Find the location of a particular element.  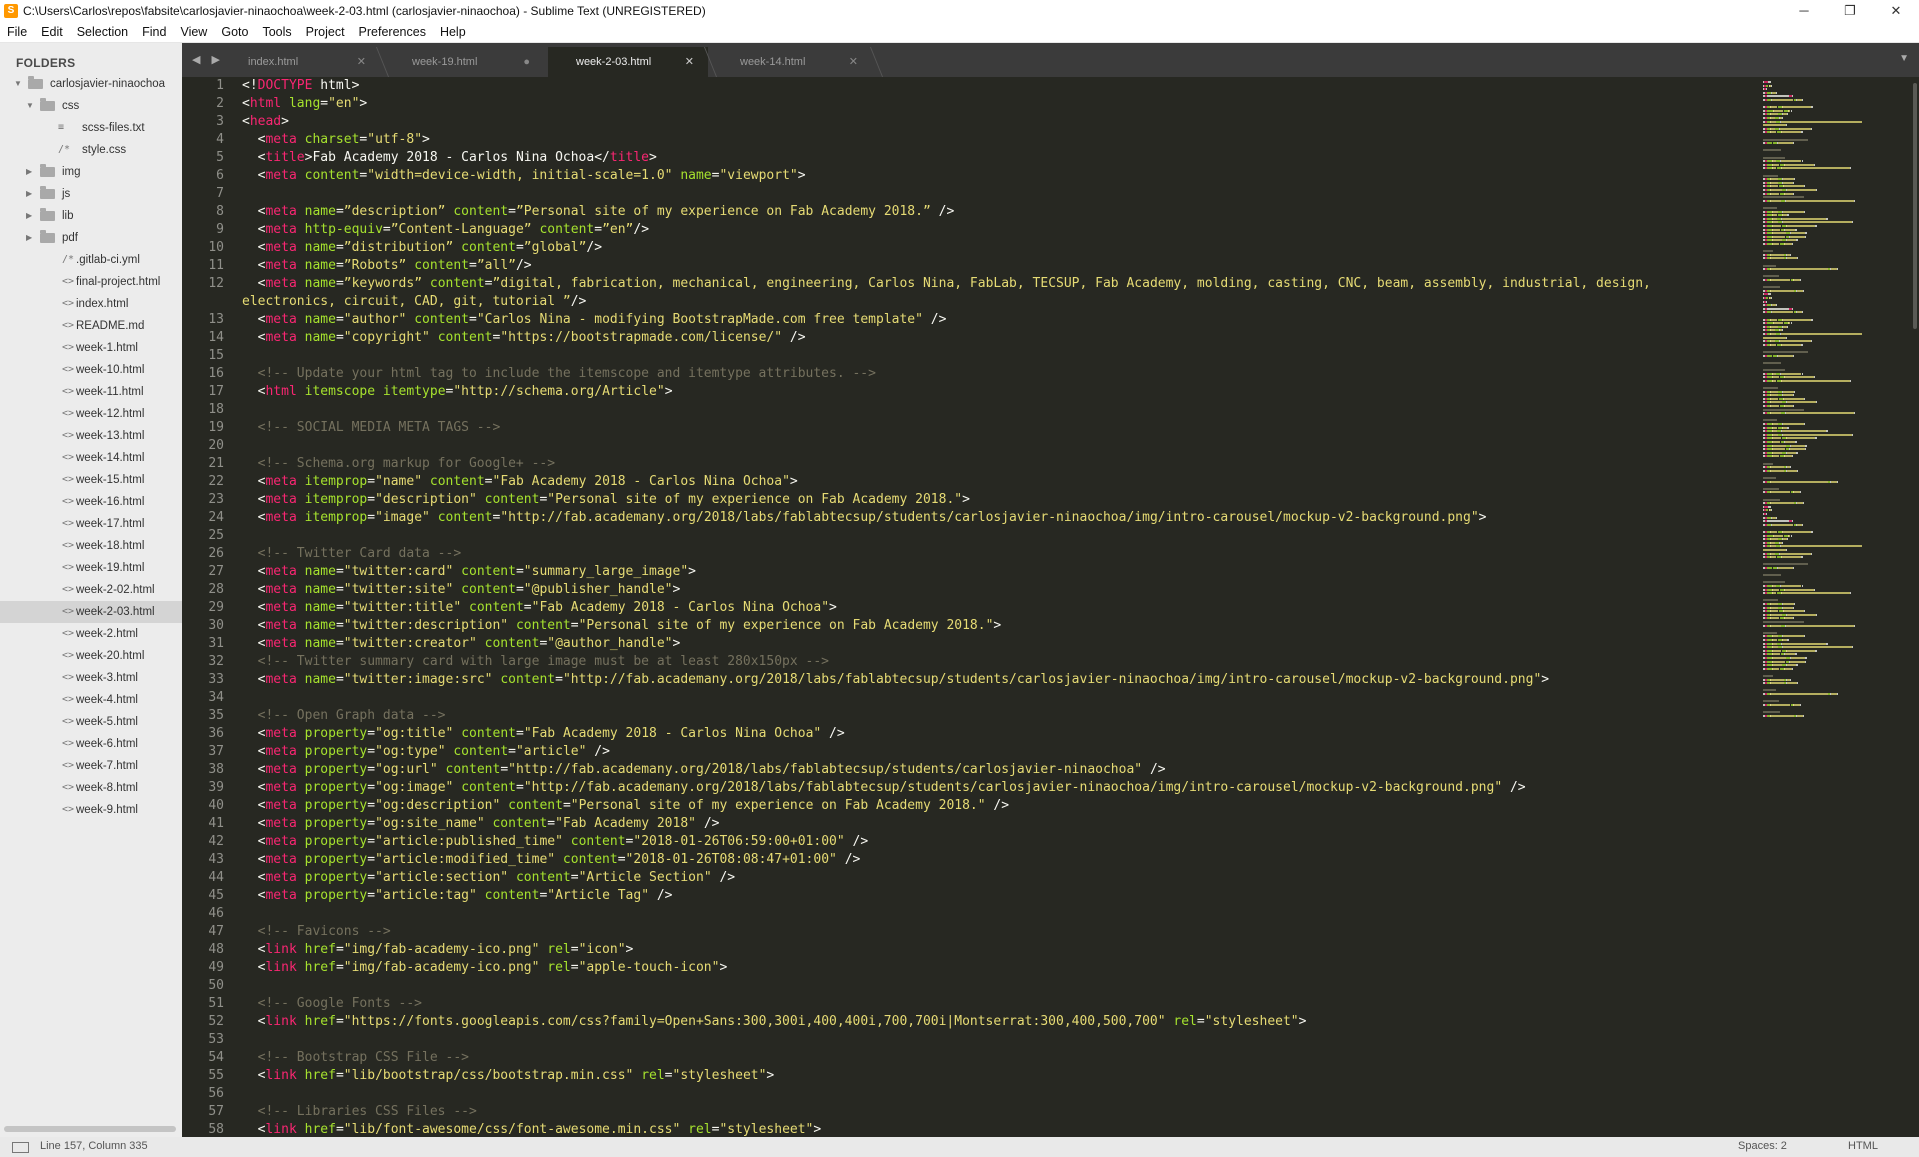

sidebar-file: <> week-12.html is located at coordinates (91, 414).